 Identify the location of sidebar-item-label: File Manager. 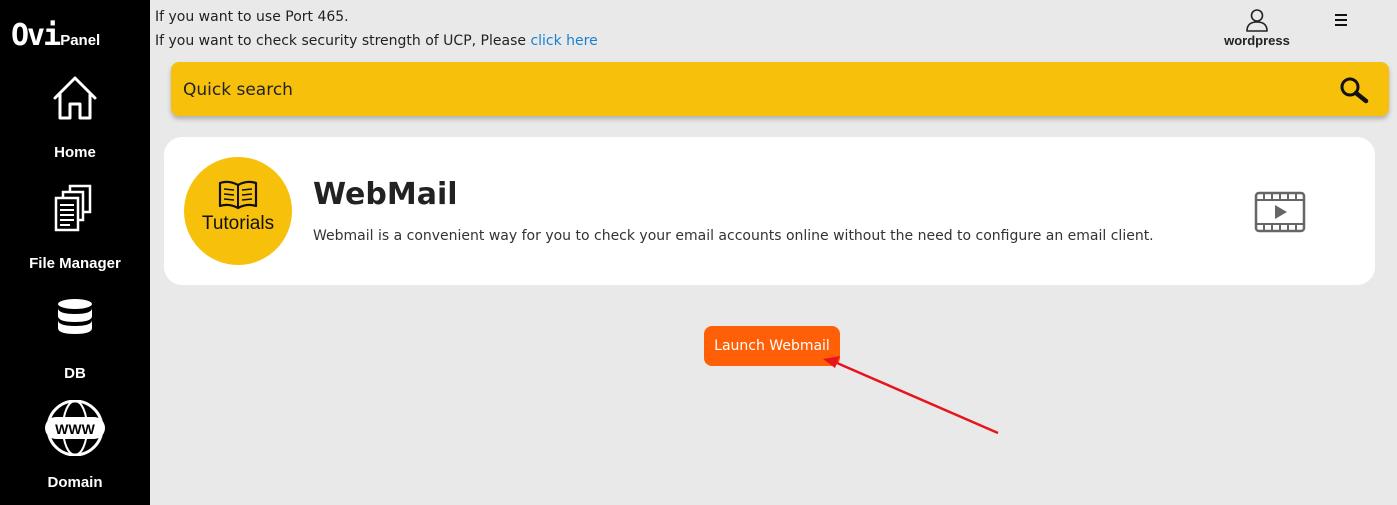
(75, 263).